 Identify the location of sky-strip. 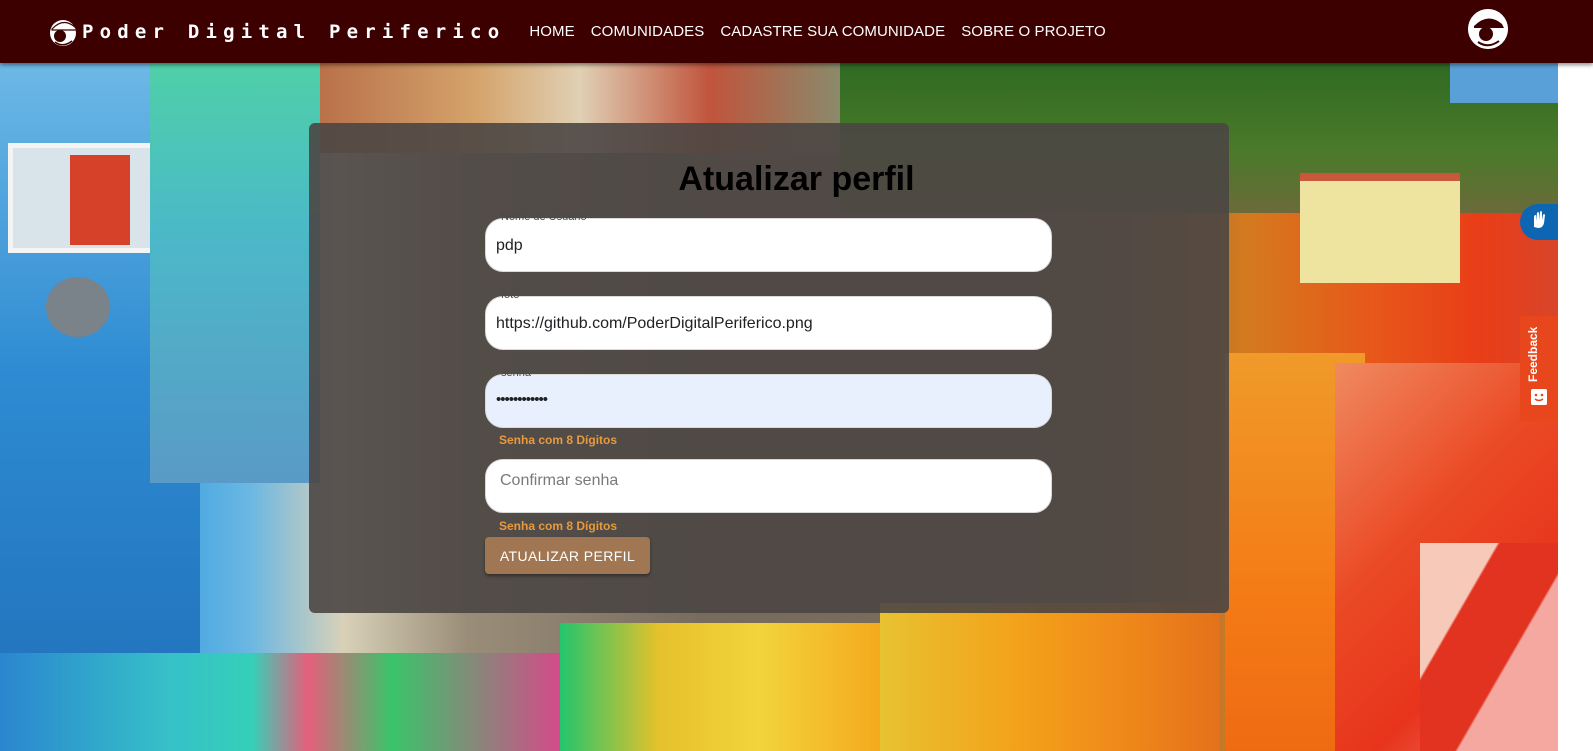
(1504, 83).